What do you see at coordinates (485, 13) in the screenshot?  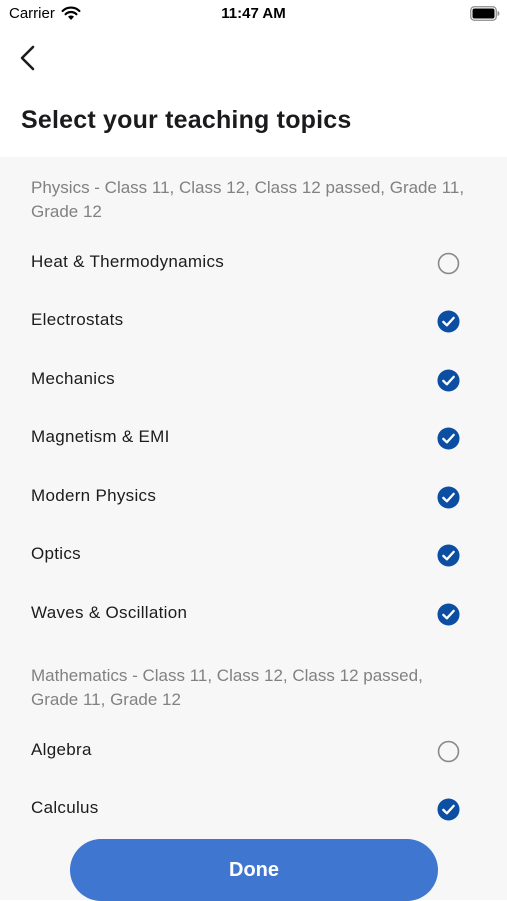 I see `battery-icon` at bounding box center [485, 13].